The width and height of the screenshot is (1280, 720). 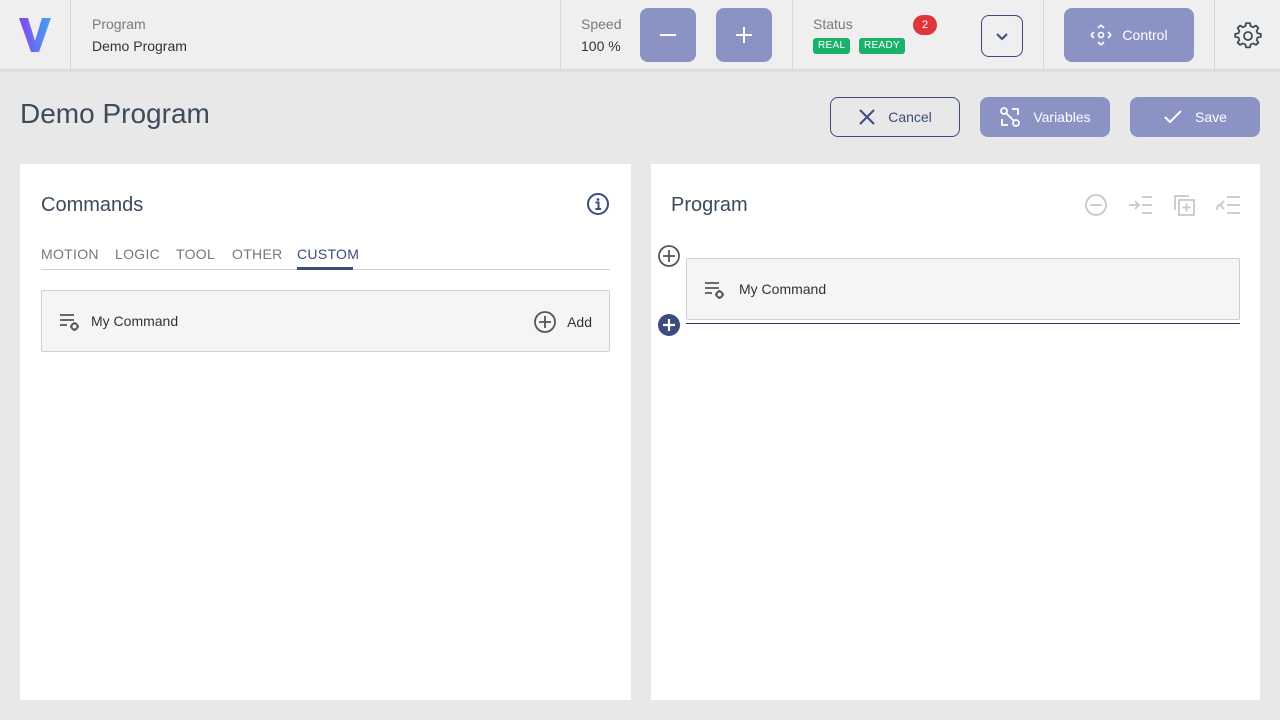 What do you see at coordinates (1096, 205) in the screenshot?
I see `remove-icon` at bounding box center [1096, 205].